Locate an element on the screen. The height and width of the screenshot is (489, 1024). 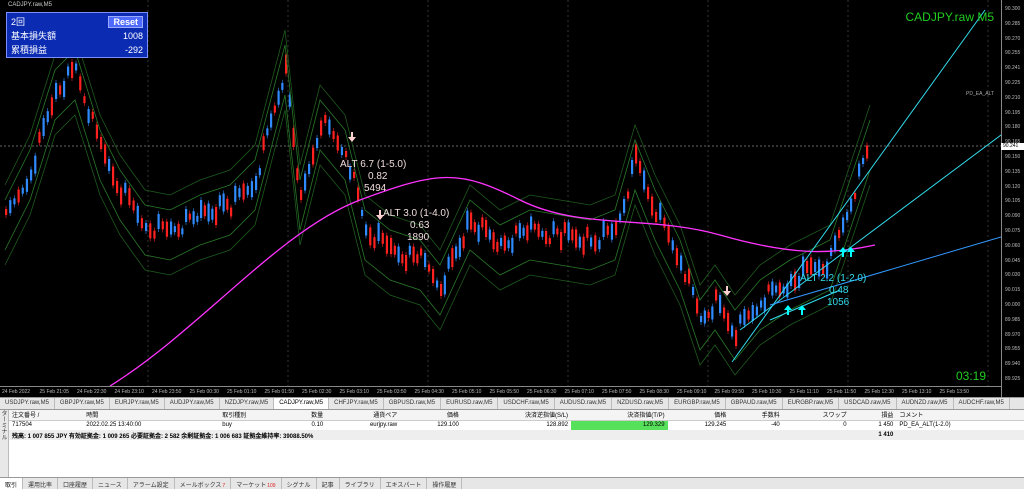
terminal-tab: ニュース is located at coordinates (110, 483).